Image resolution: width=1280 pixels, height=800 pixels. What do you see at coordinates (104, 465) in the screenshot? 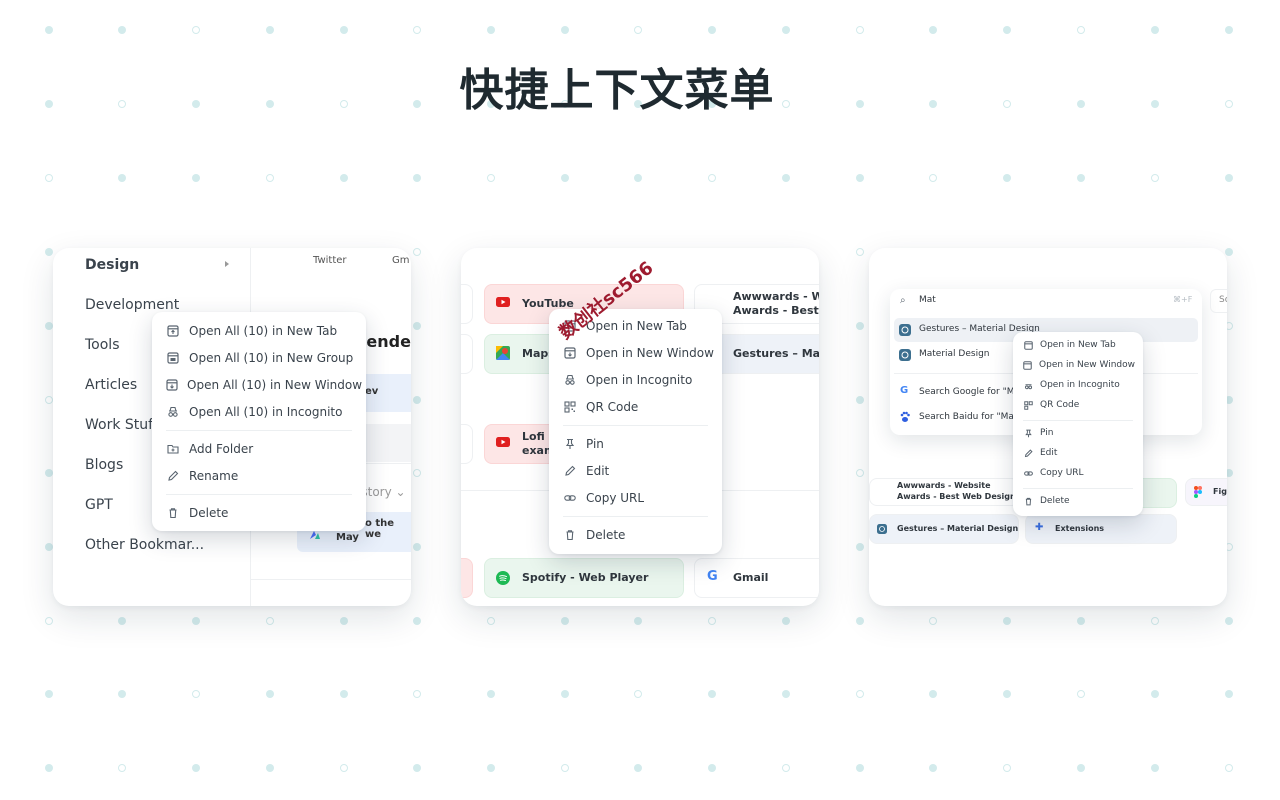
I see `sidebar-item-blogs: Blogs` at bounding box center [104, 465].